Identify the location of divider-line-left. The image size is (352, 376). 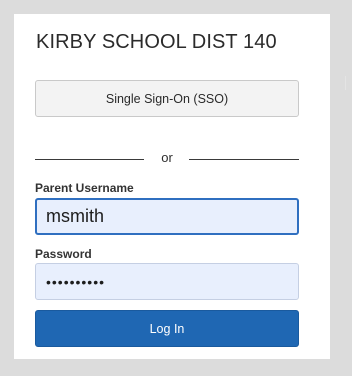
(89, 159).